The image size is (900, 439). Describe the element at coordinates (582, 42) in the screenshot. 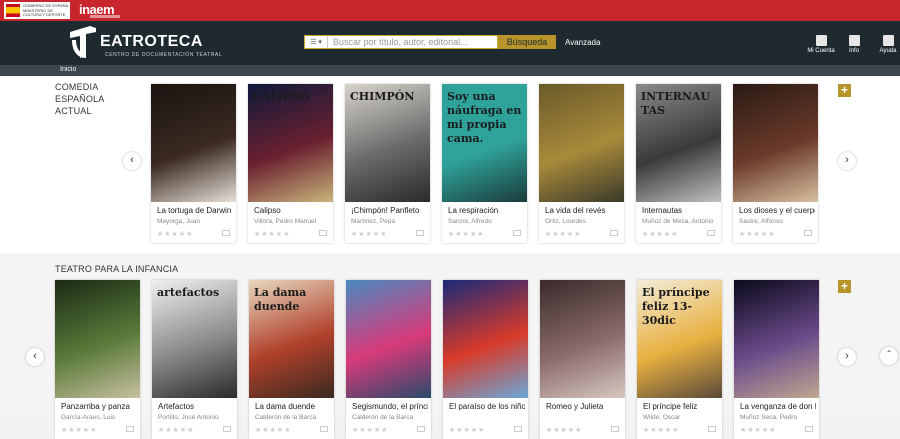

I see `advanced-search-link: Avanzada` at that location.